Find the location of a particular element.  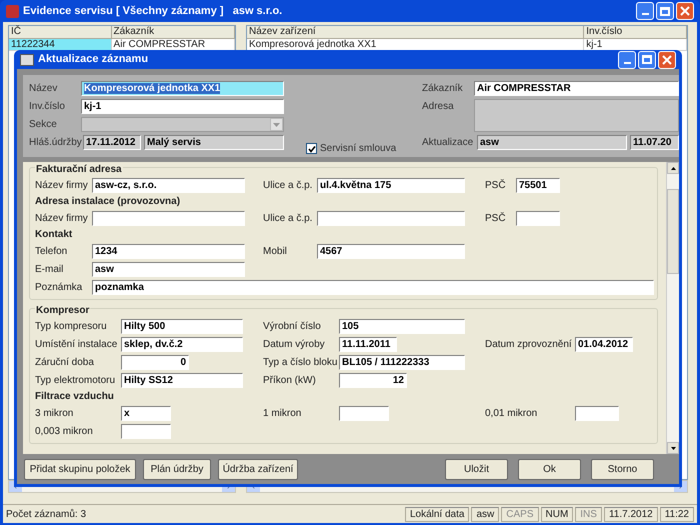

status-panel: asw is located at coordinates (485, 514).